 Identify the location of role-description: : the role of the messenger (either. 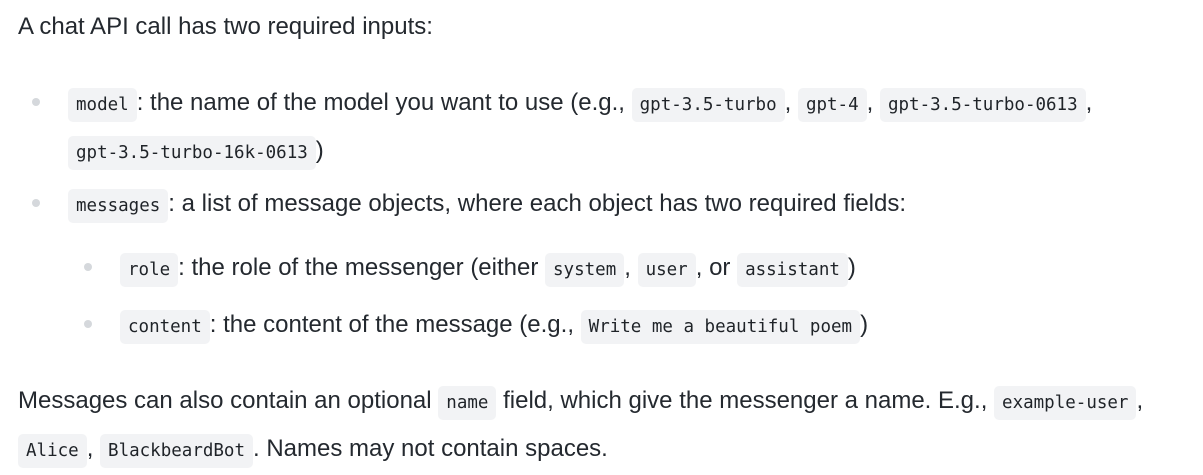
(362, 267).